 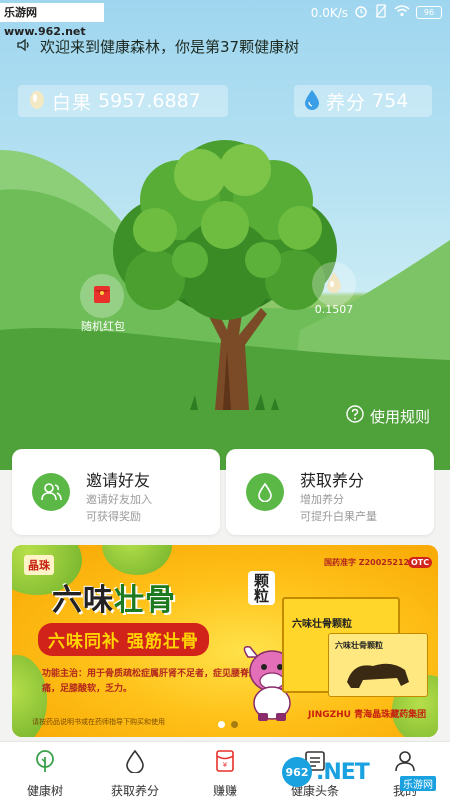 What do you see at coordinates (390, 101) in the screenshot?
I see `nutrient-value: 754` at bounding box center [390, 101].